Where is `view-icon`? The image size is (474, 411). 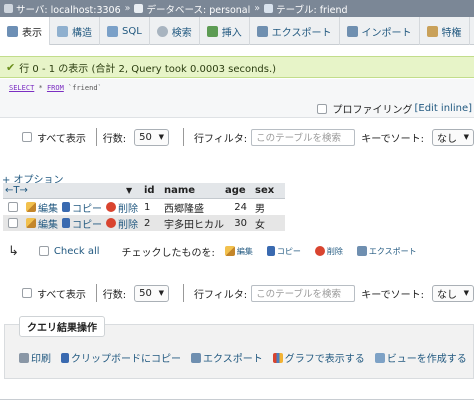 view-icon is located at coordinates (379, 357).